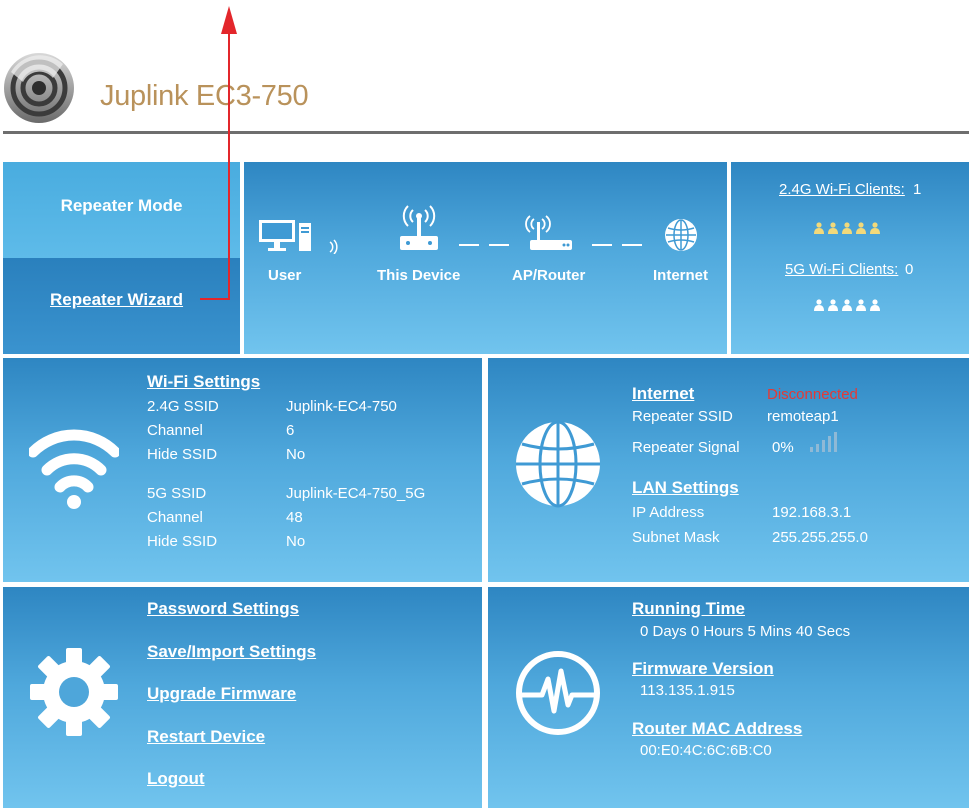 This screenshot has height=810, width=971. Describe the element at coordinates (290, 430) in the screenshot. I see `channel-24g-value: 6` at that location.